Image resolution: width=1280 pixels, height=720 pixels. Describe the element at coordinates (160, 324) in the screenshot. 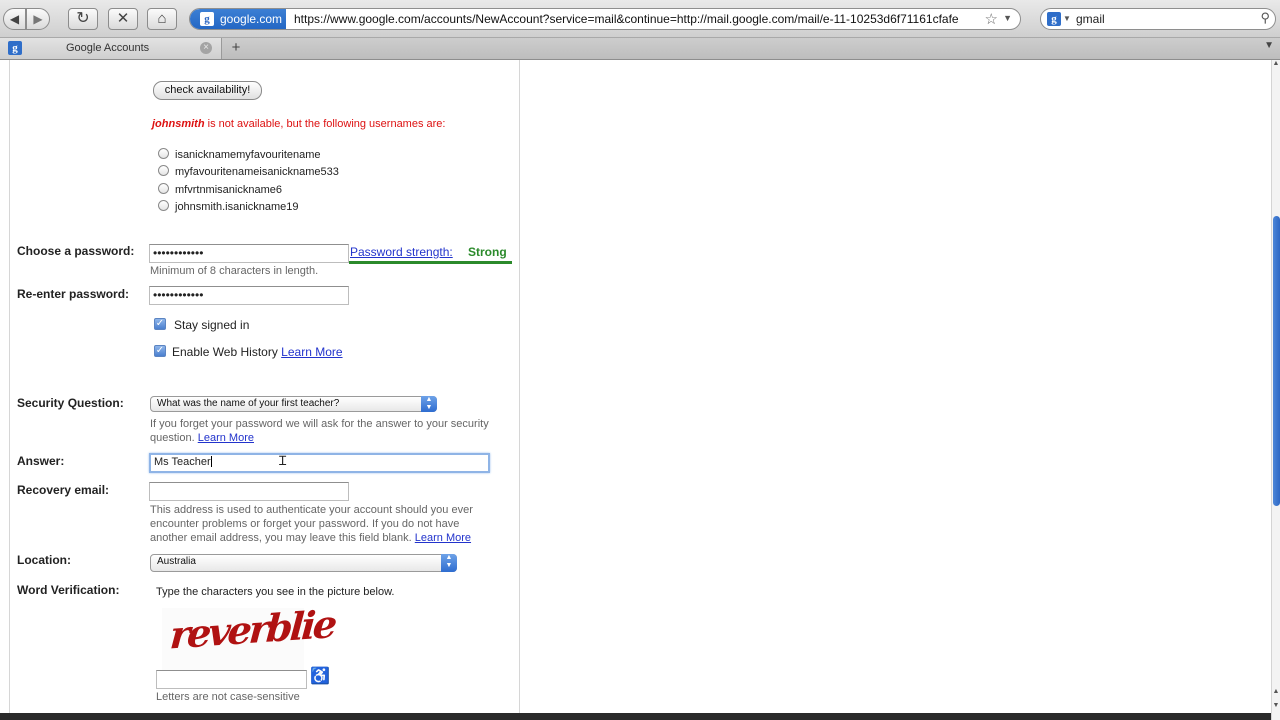

I see `stay-signed-in-checkbox: ✓` at that location.